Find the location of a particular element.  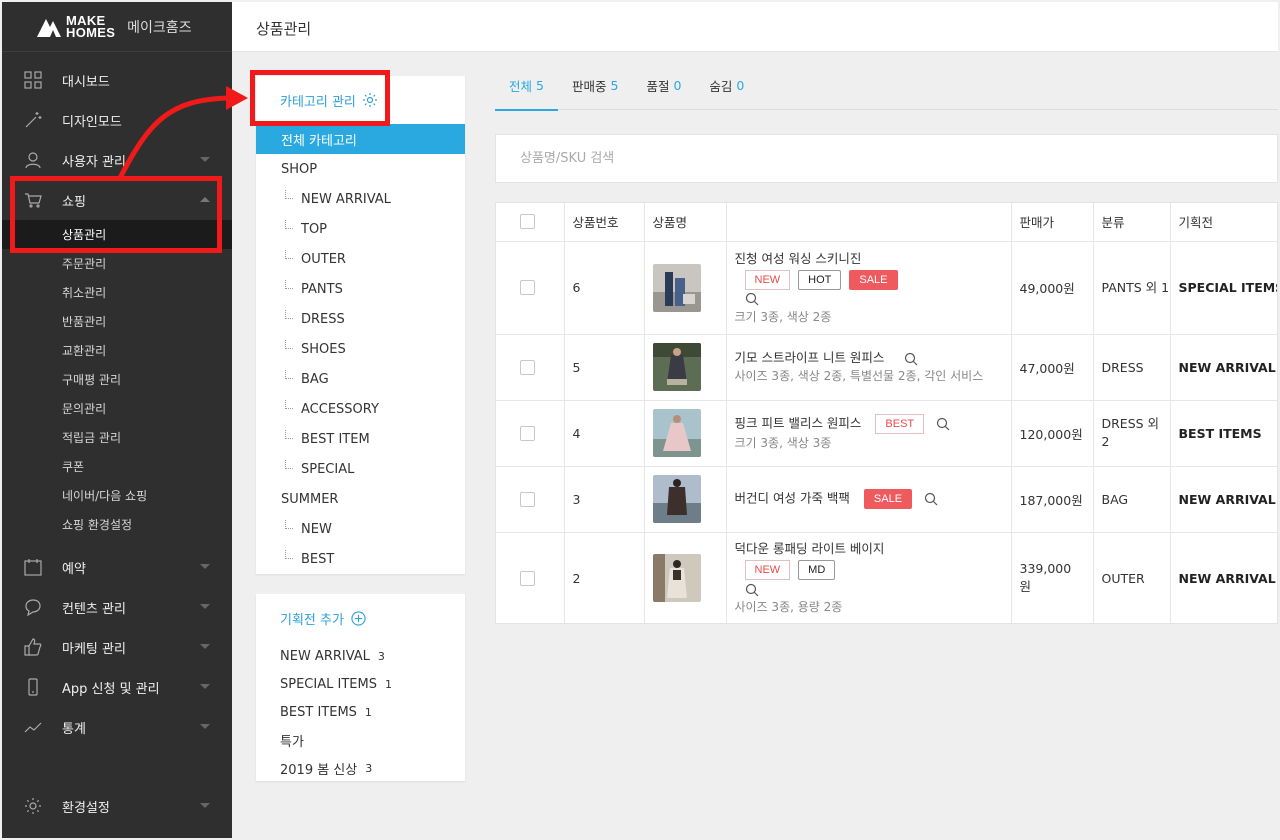

product-no: 3 is located at coordinates (604, 499).